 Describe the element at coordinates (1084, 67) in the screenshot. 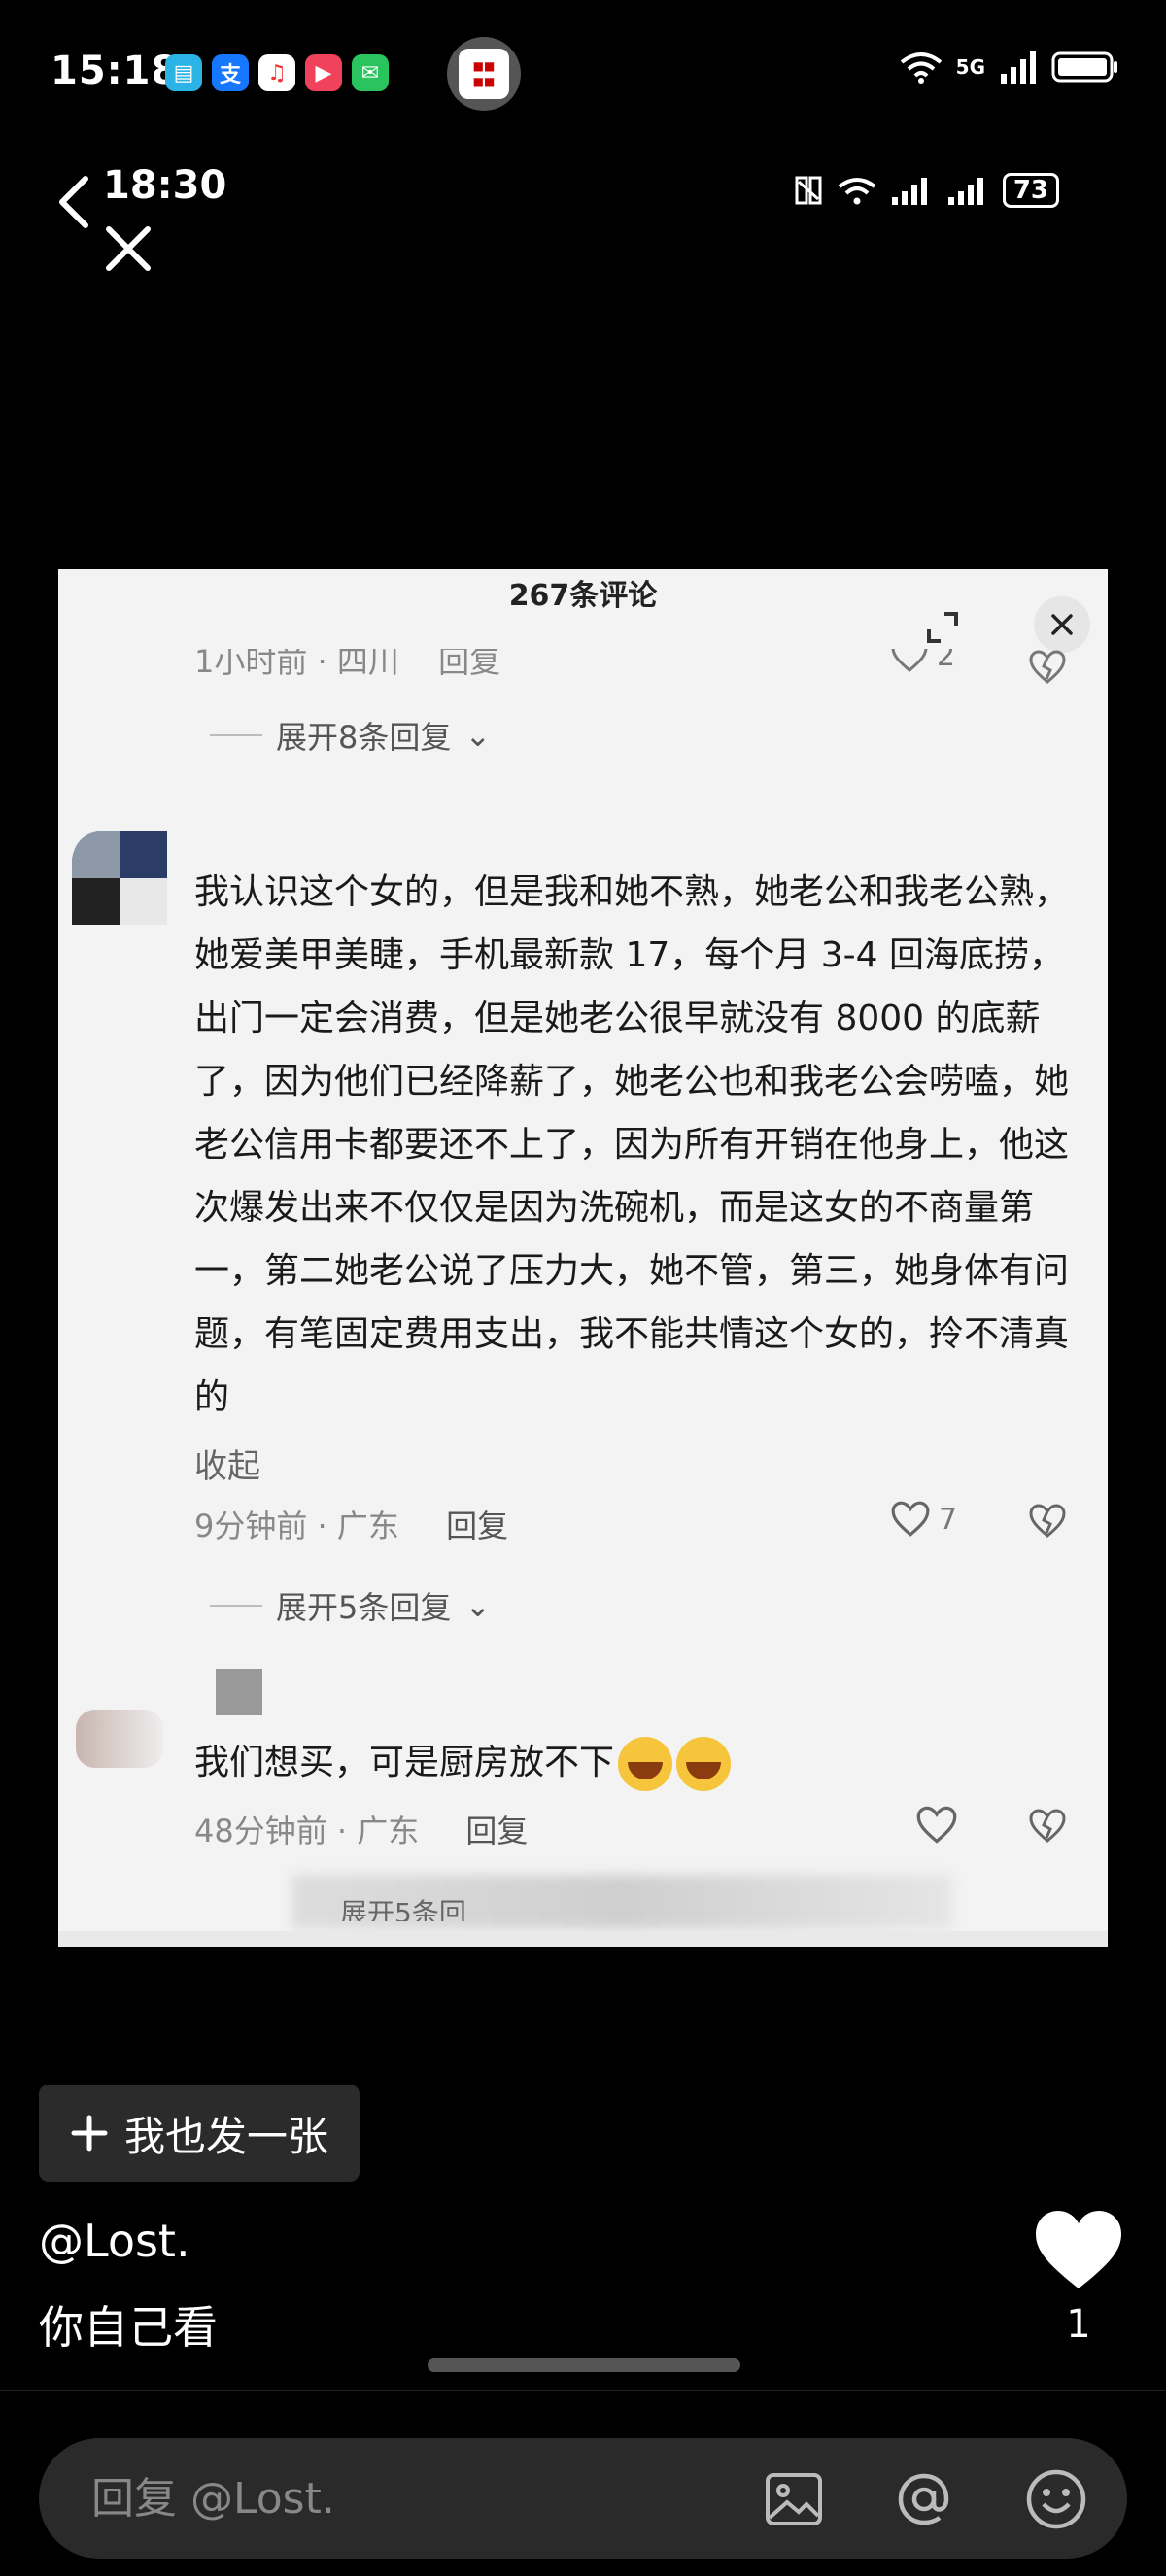

I see `battery-icon` at that location.